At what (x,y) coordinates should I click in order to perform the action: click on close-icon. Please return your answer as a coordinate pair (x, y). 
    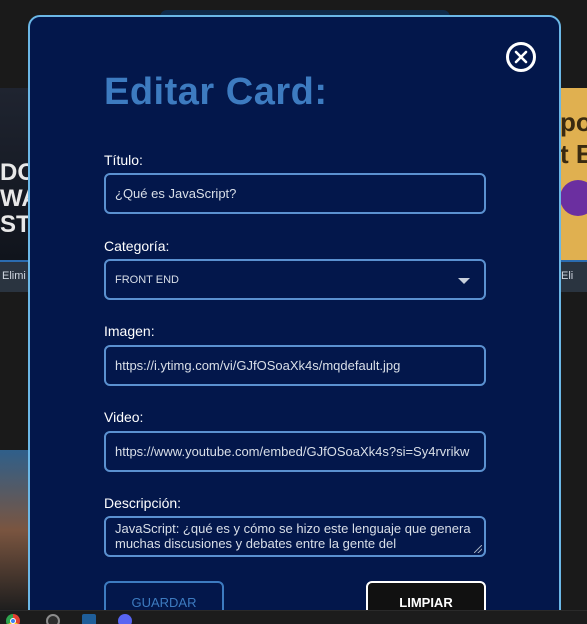
    Looking at the image, I should click on (521, 57).